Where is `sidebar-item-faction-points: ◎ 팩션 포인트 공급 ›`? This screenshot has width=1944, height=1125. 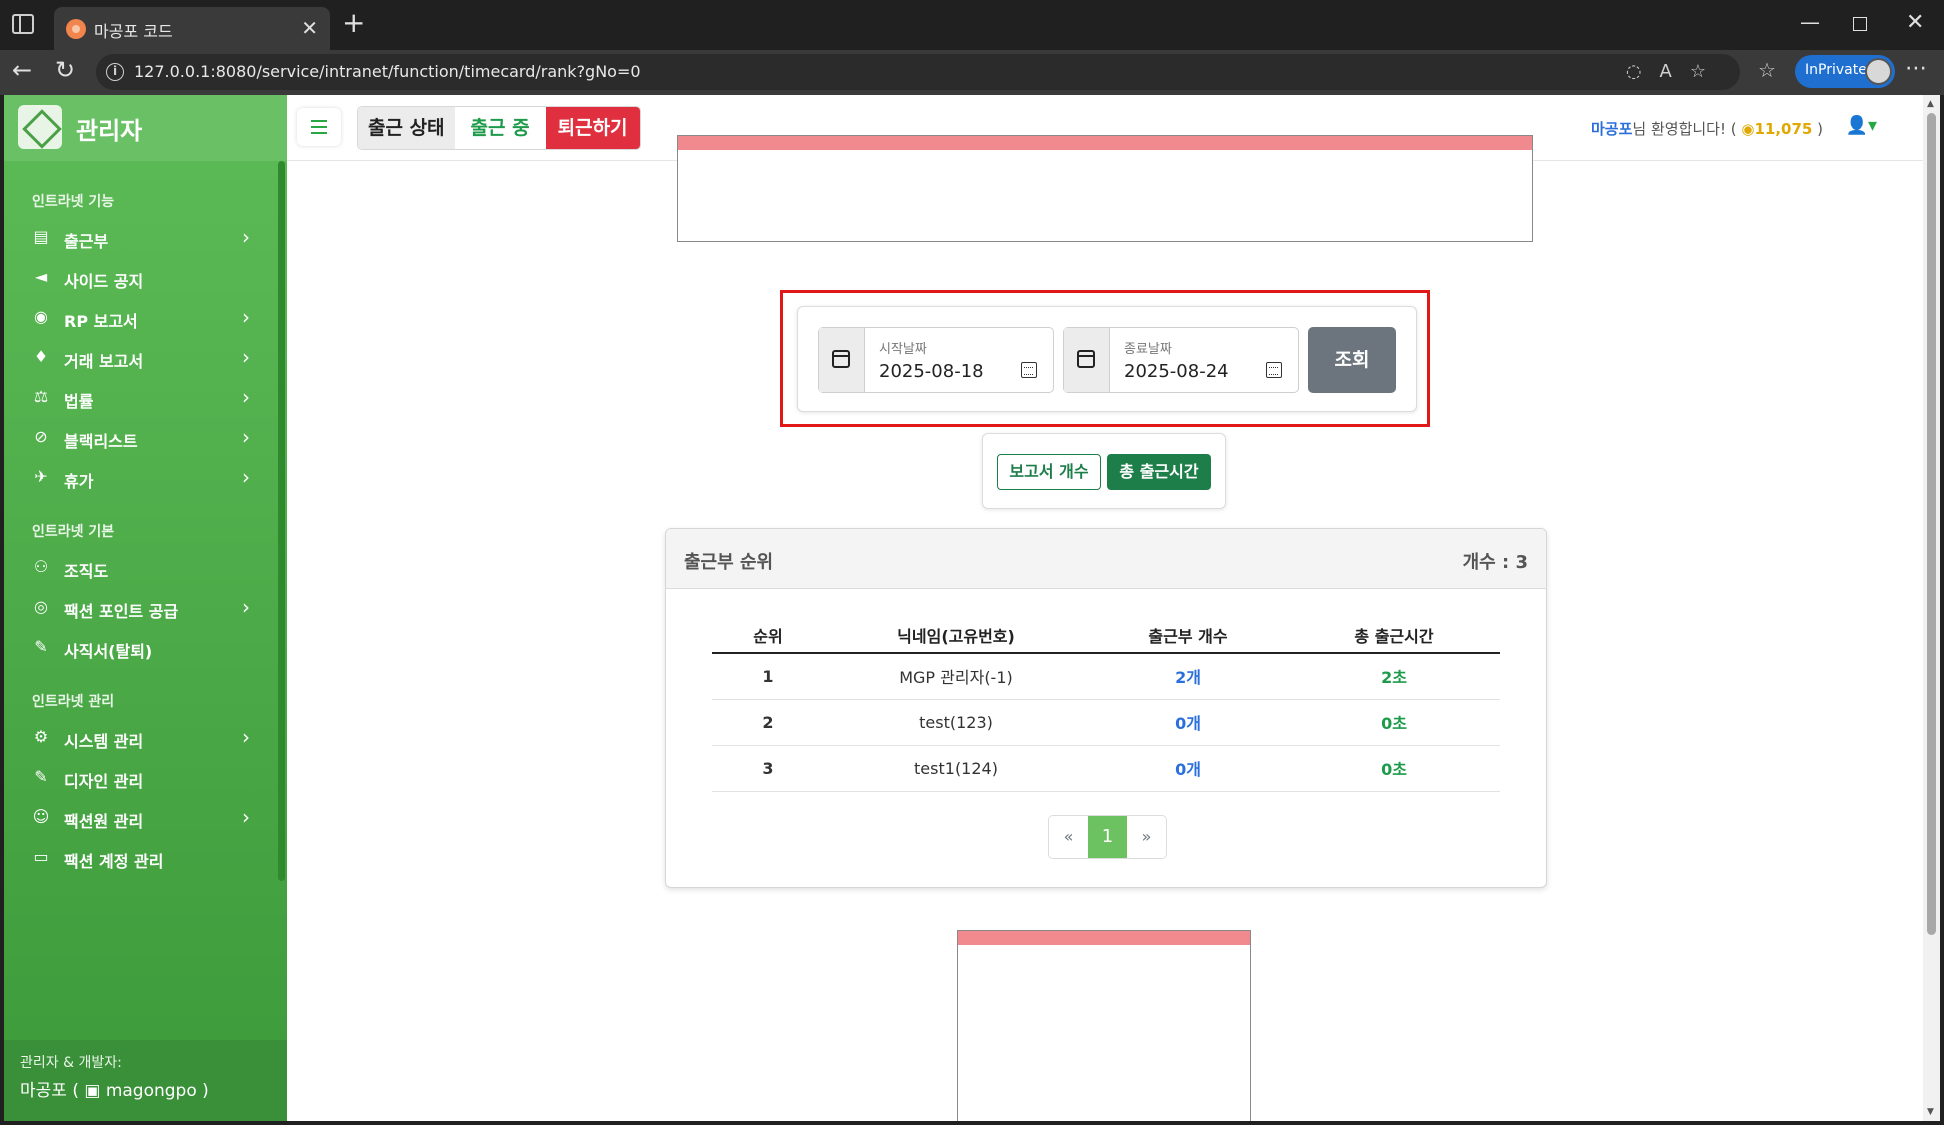 sidebar-item-faction-points: ◎ 팩션 포인트 공급 › is located at coordinates (143, 608).